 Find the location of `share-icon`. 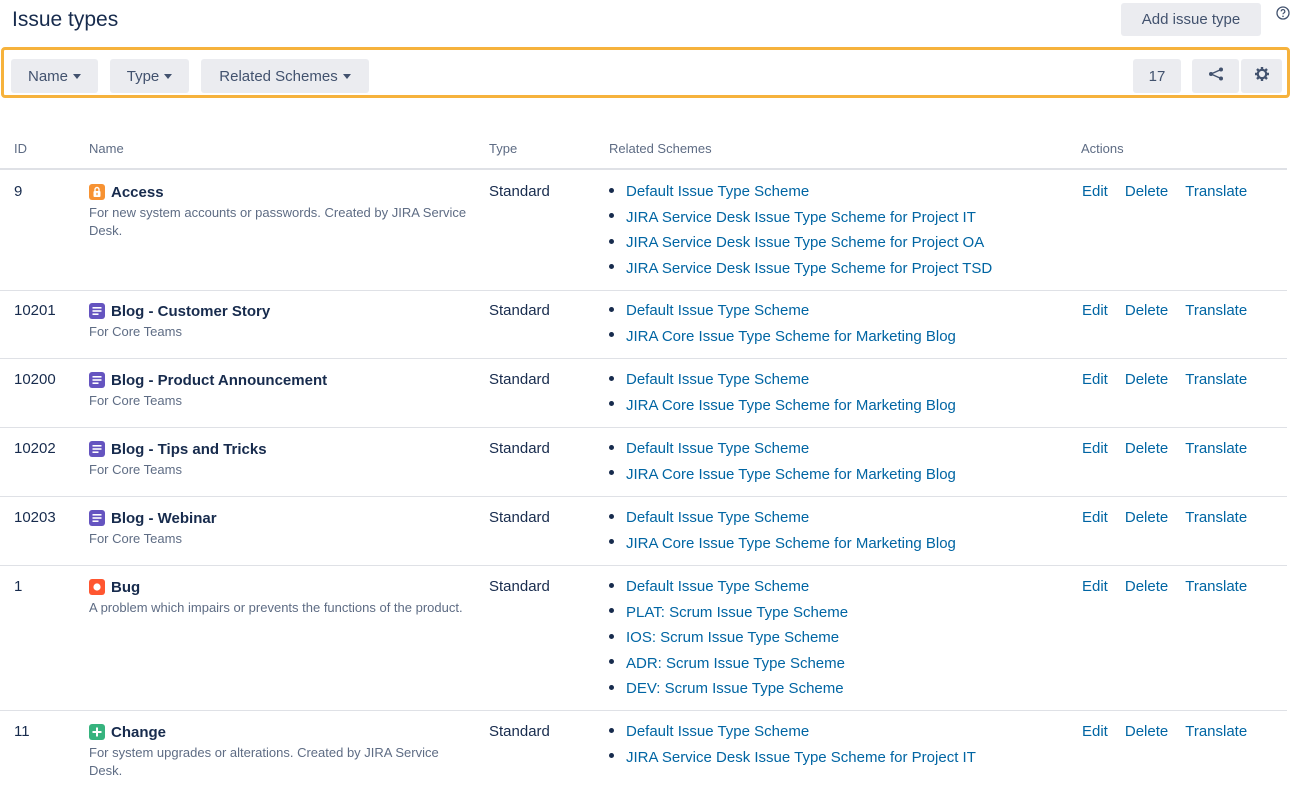

share-icon is located at coordinates (1216, 76).